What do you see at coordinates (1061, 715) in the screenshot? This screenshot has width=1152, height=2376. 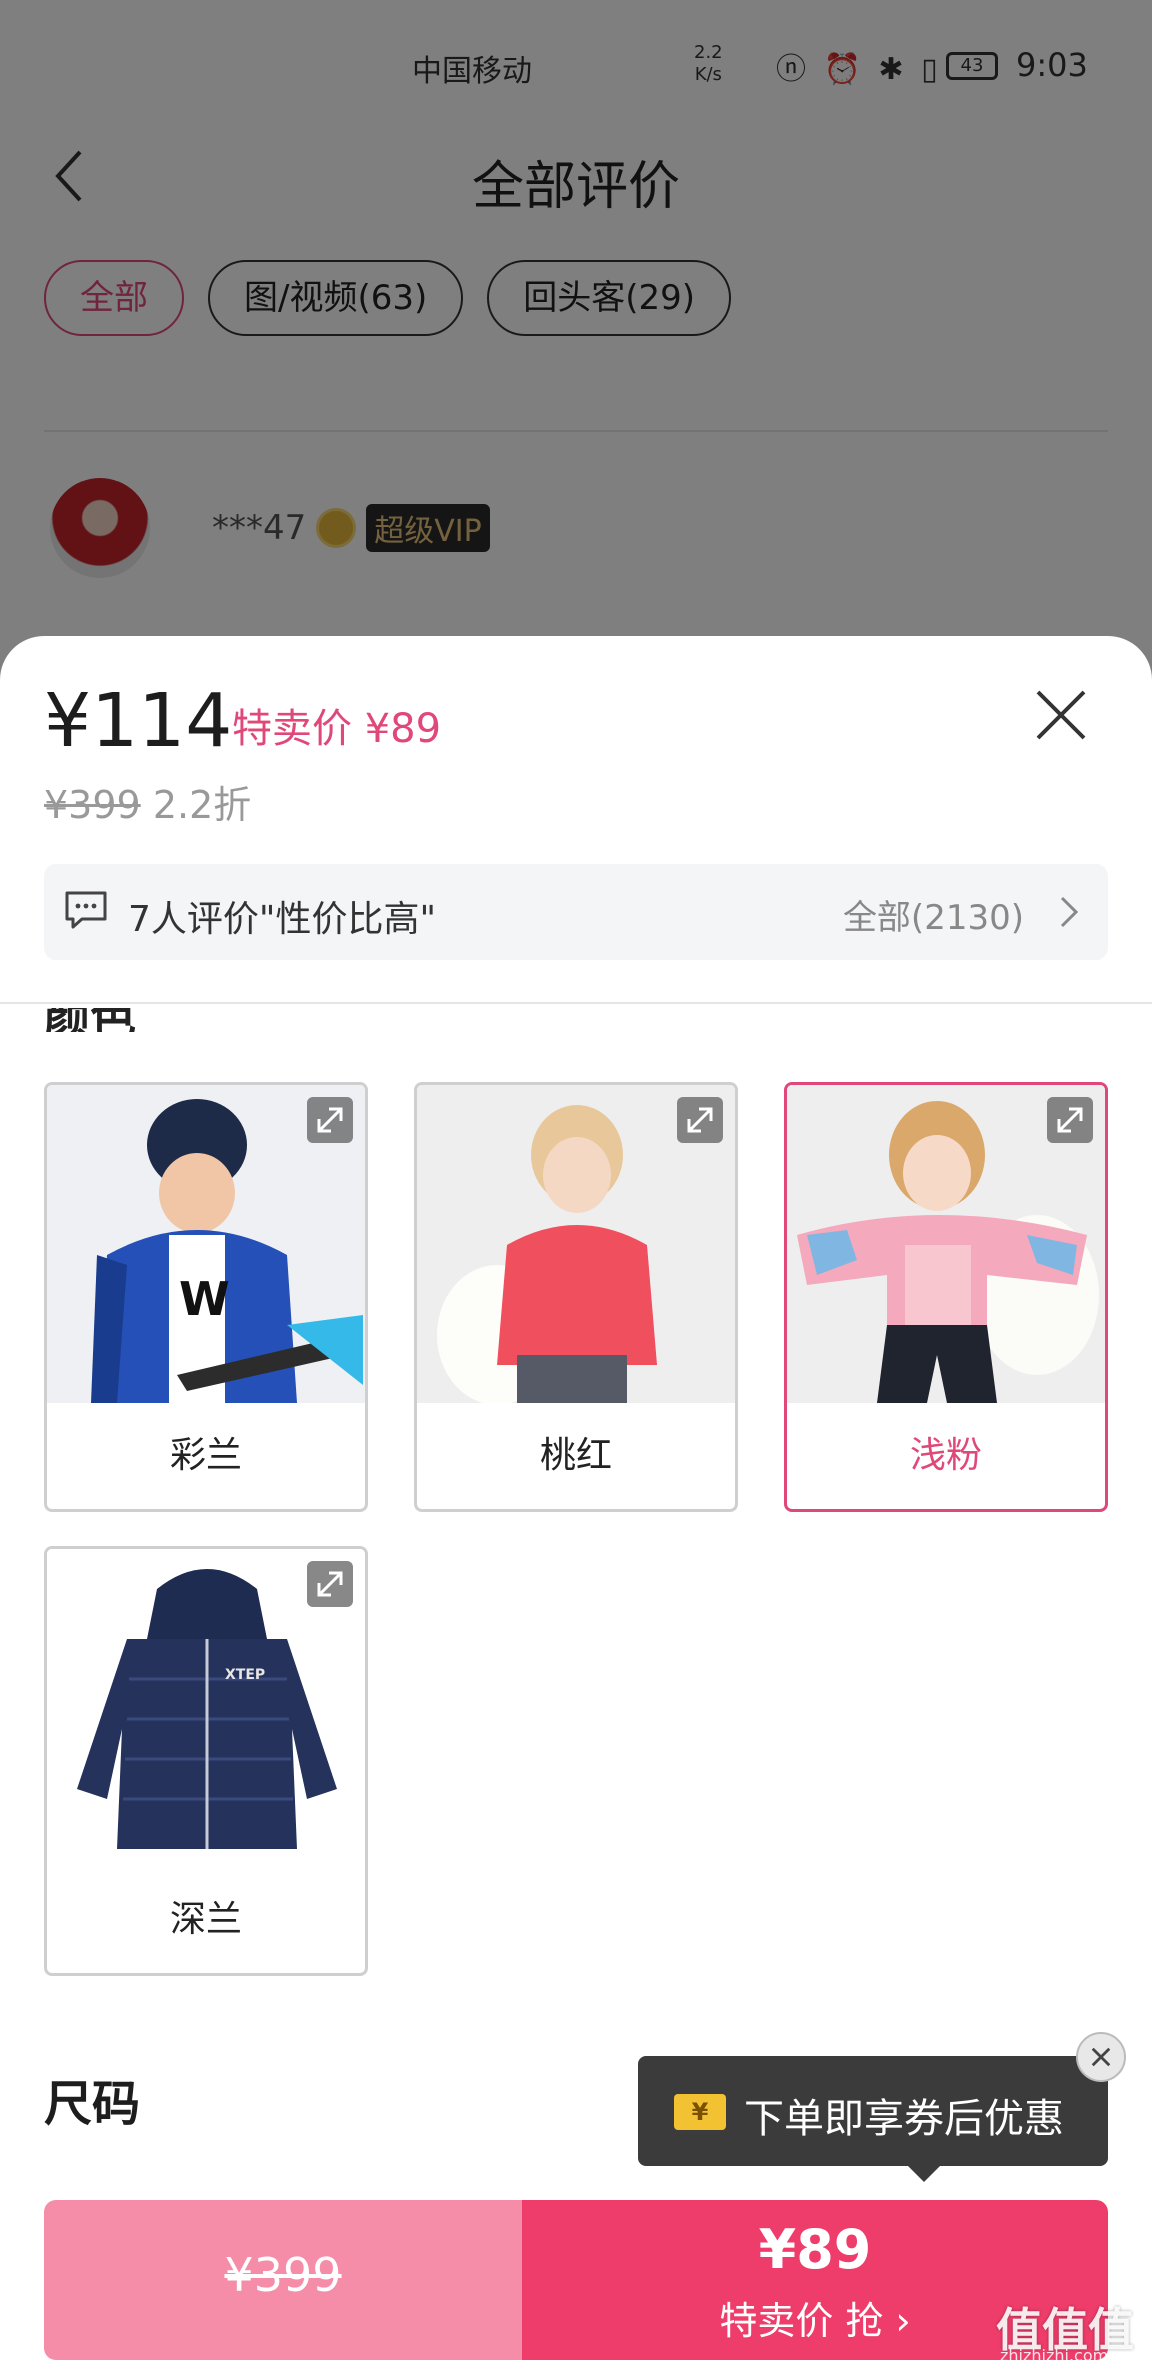 I see `close-icon` at bounding box center [1061, 715].